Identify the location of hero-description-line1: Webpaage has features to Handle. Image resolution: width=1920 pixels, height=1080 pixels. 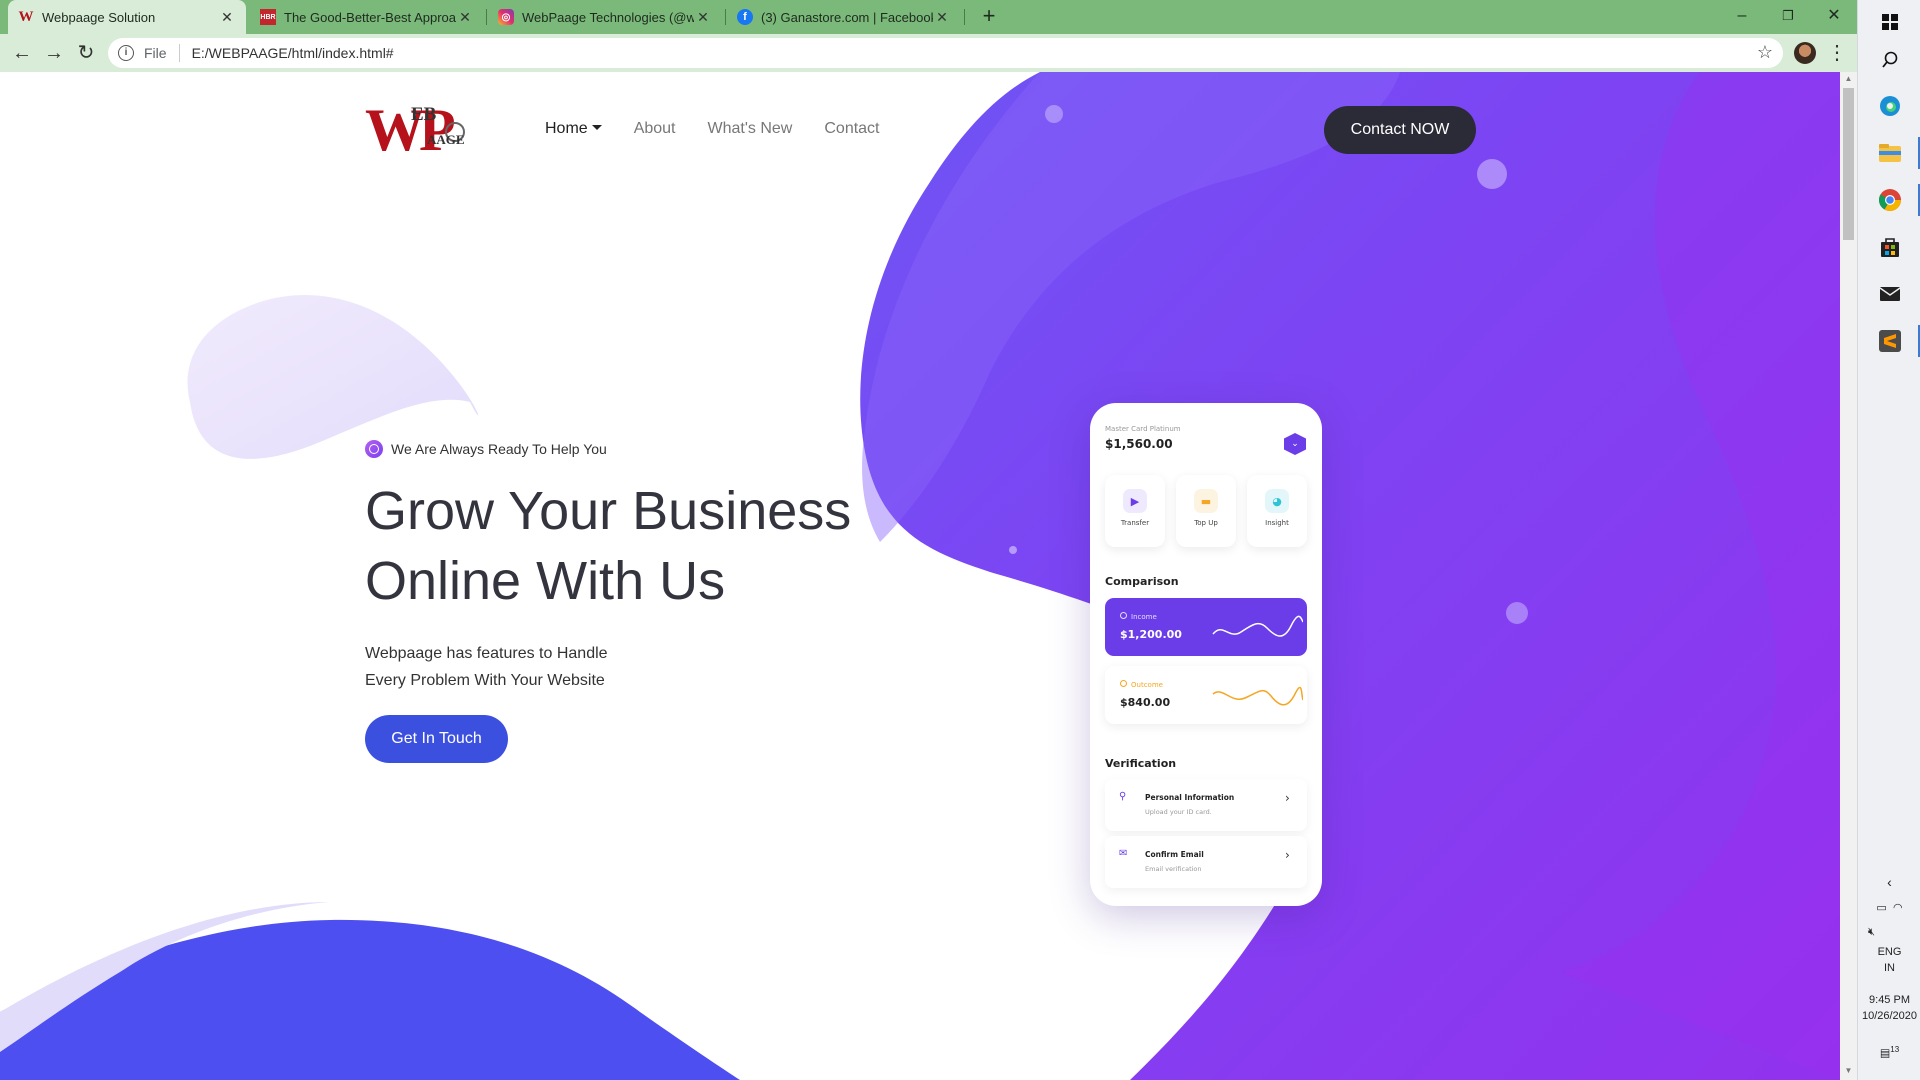
(486, 653).